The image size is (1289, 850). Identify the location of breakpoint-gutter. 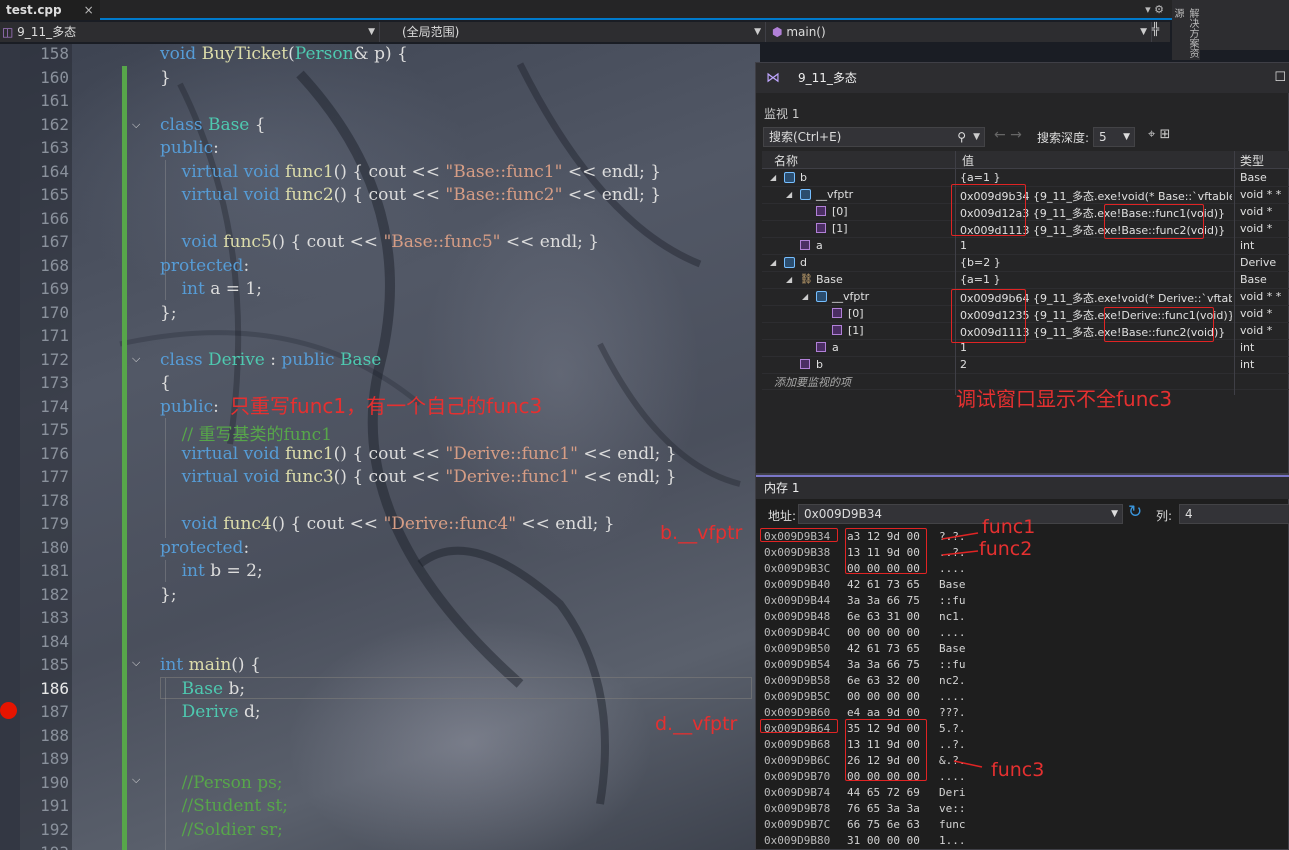
(10, 447).